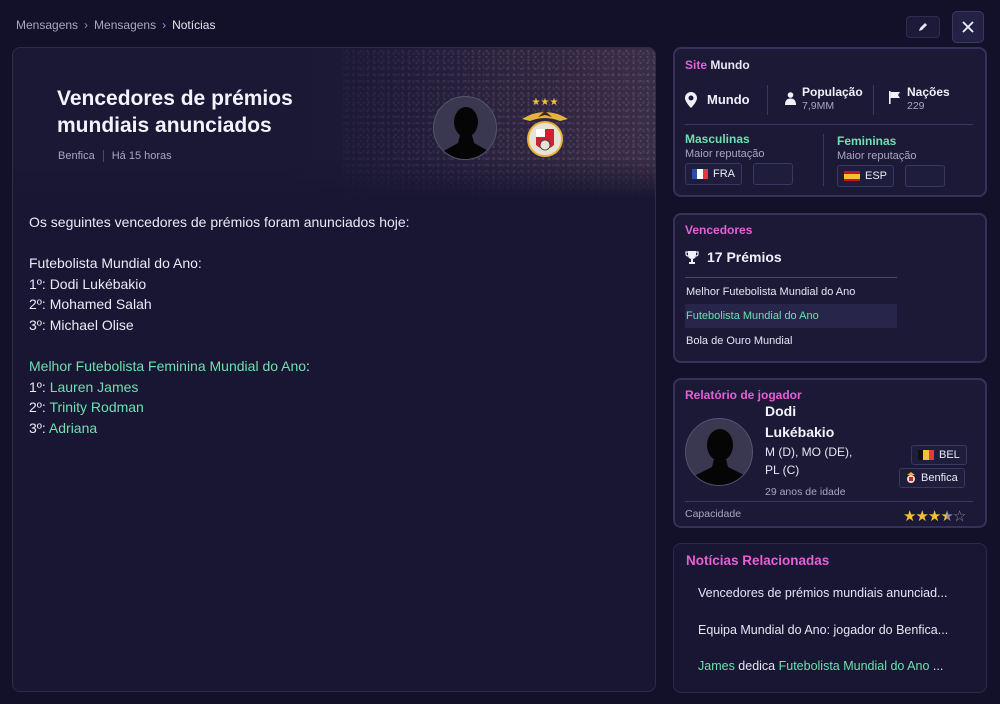 This screenshot has height=704, width=1000. I want to click on pencil-icon, so click(923, 27).